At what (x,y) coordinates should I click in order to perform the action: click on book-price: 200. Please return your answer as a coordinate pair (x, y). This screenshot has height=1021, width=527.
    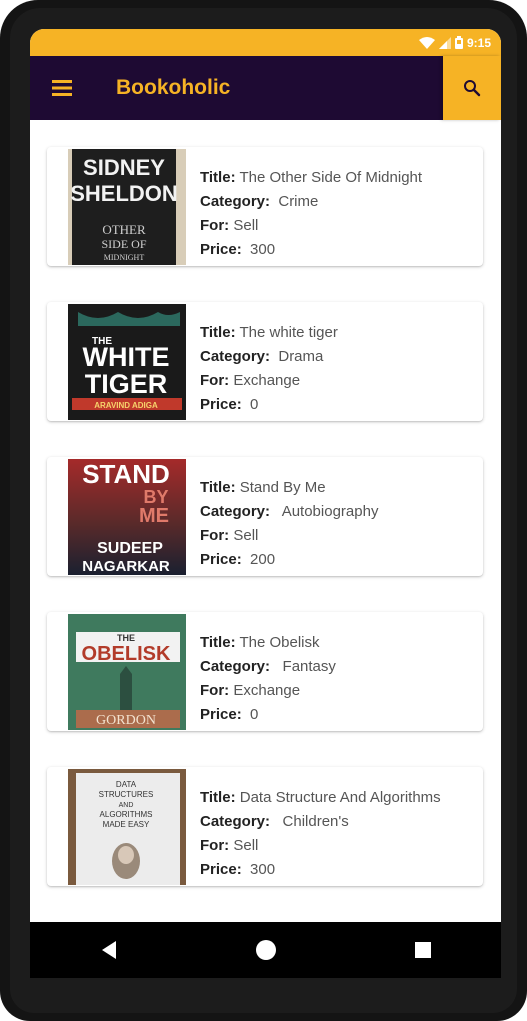
    Looking at the image, I should click on (263, 559).